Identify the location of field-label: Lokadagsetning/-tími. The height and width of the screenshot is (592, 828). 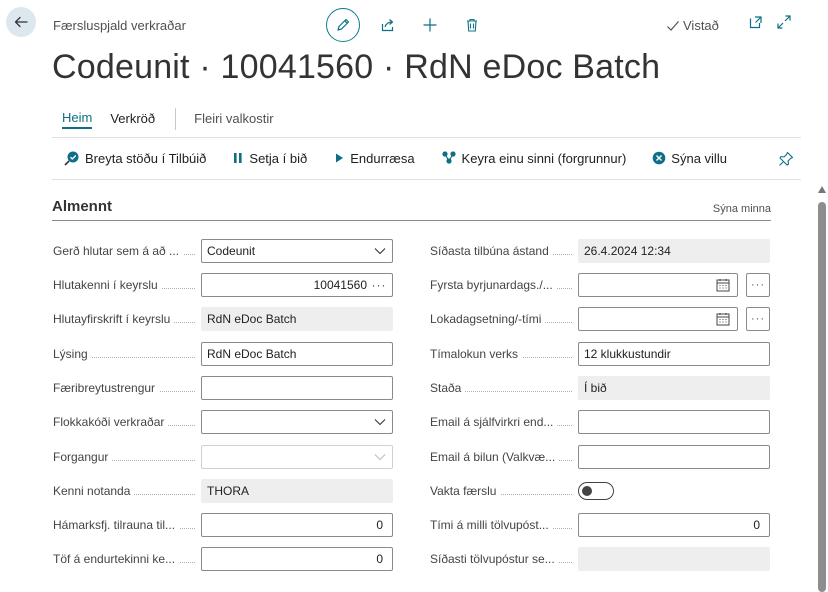
(488, 319).